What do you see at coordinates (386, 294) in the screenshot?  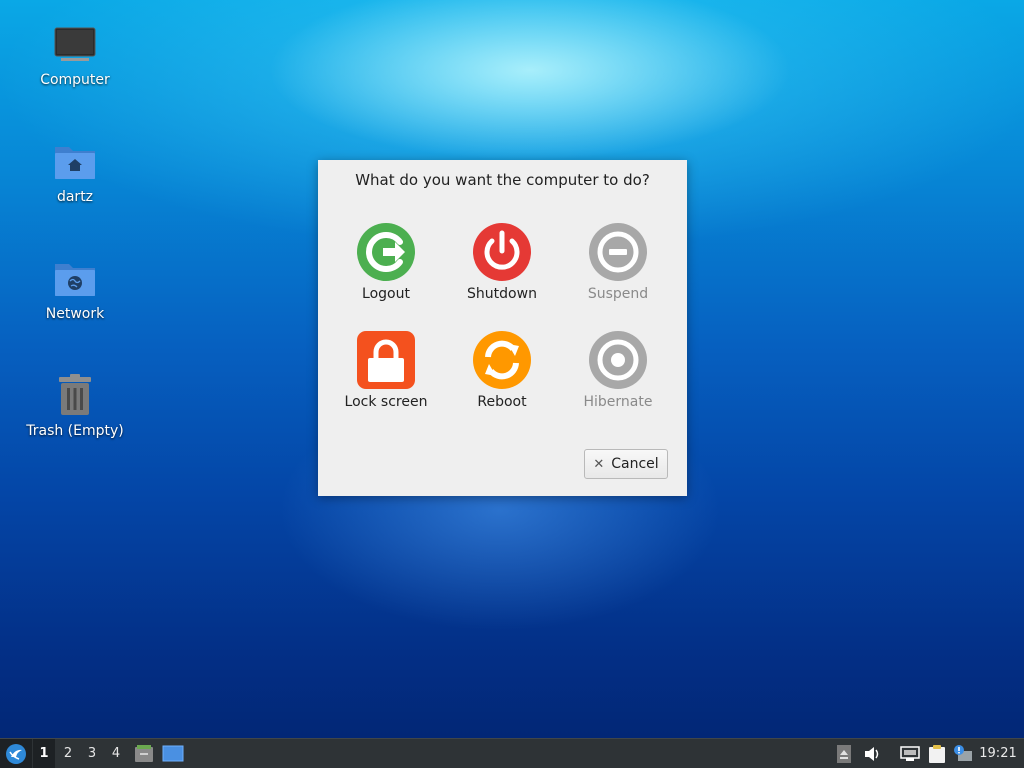 I see `action-label: Logout` at bounding box center [386, 294].